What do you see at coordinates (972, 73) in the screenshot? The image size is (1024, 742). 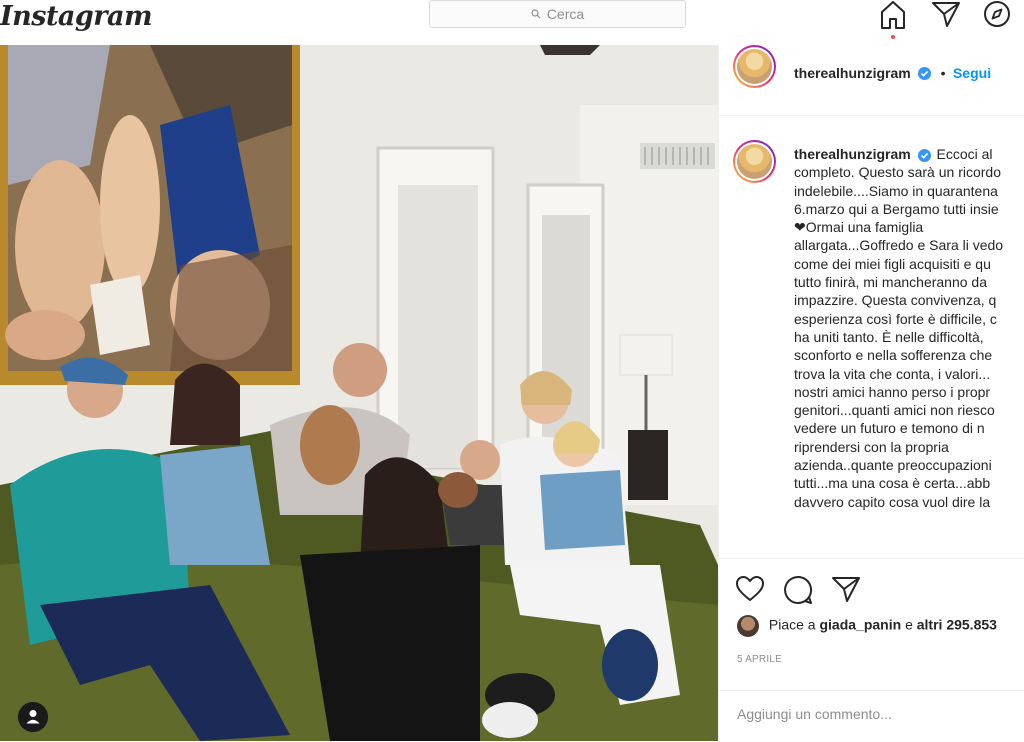 I see `follow-button: Segui` at bounding box center [972, 73].